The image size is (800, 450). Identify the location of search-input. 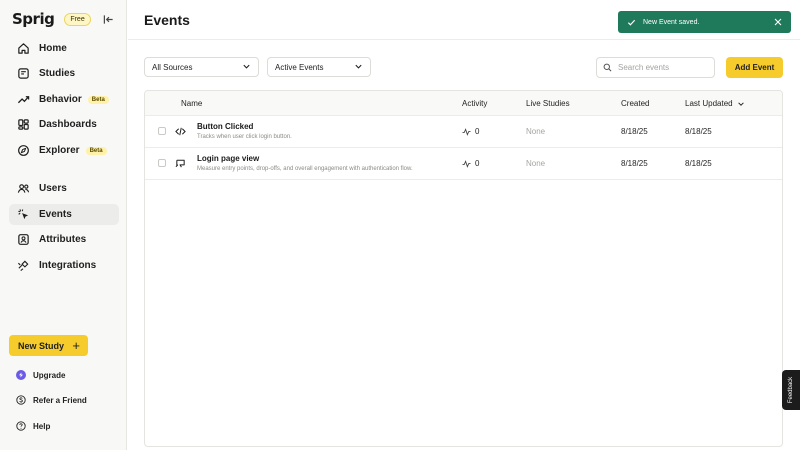
(663, 67).